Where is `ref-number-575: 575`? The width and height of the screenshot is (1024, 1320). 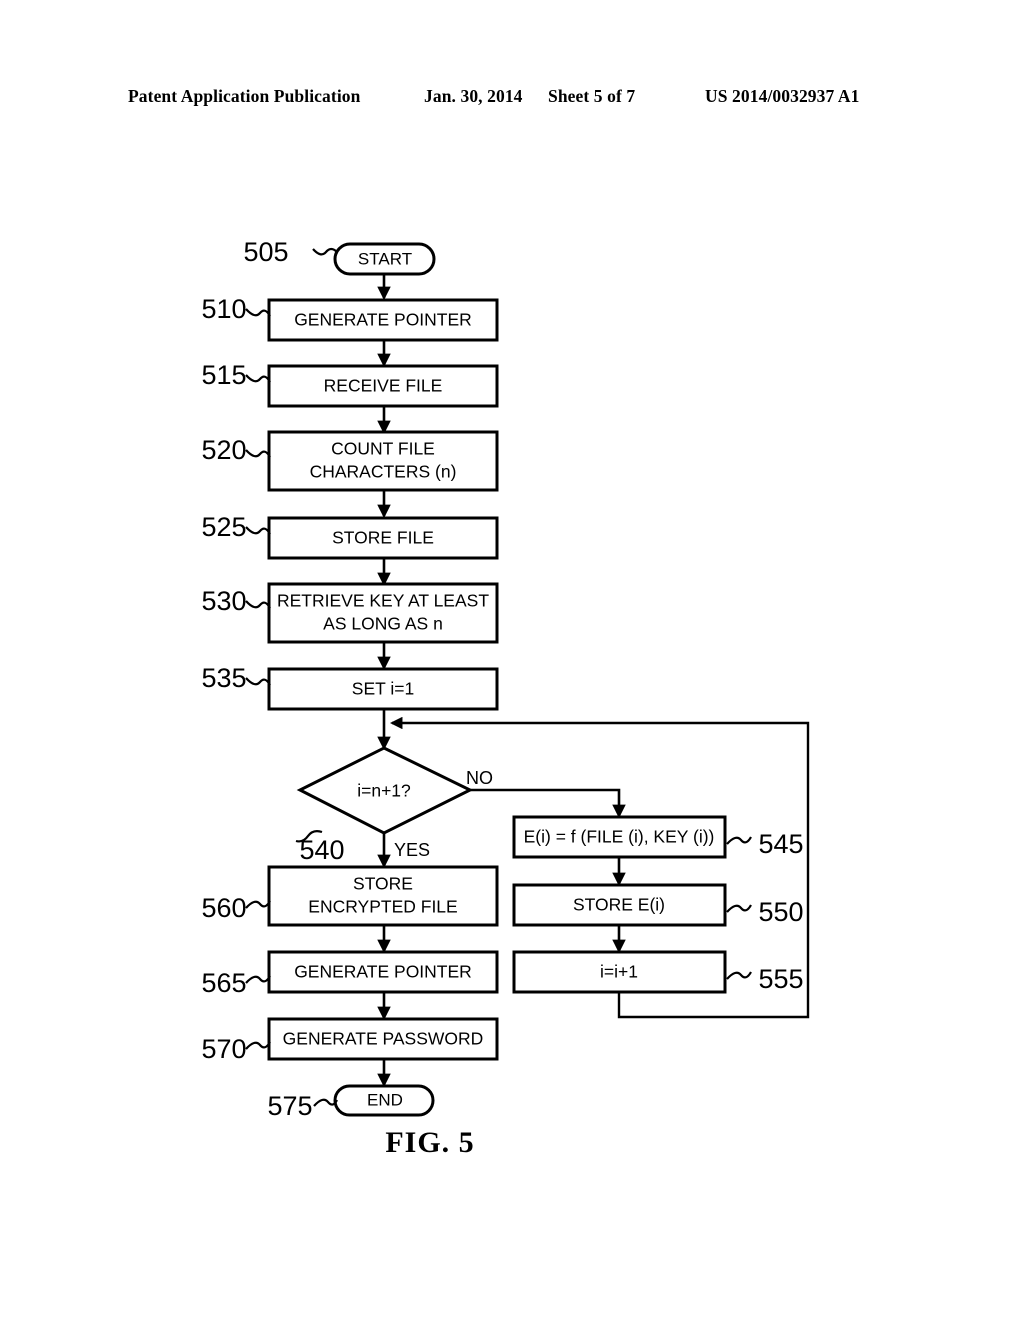
ref-number-575: 575 is located at coordinates (289, 1106).